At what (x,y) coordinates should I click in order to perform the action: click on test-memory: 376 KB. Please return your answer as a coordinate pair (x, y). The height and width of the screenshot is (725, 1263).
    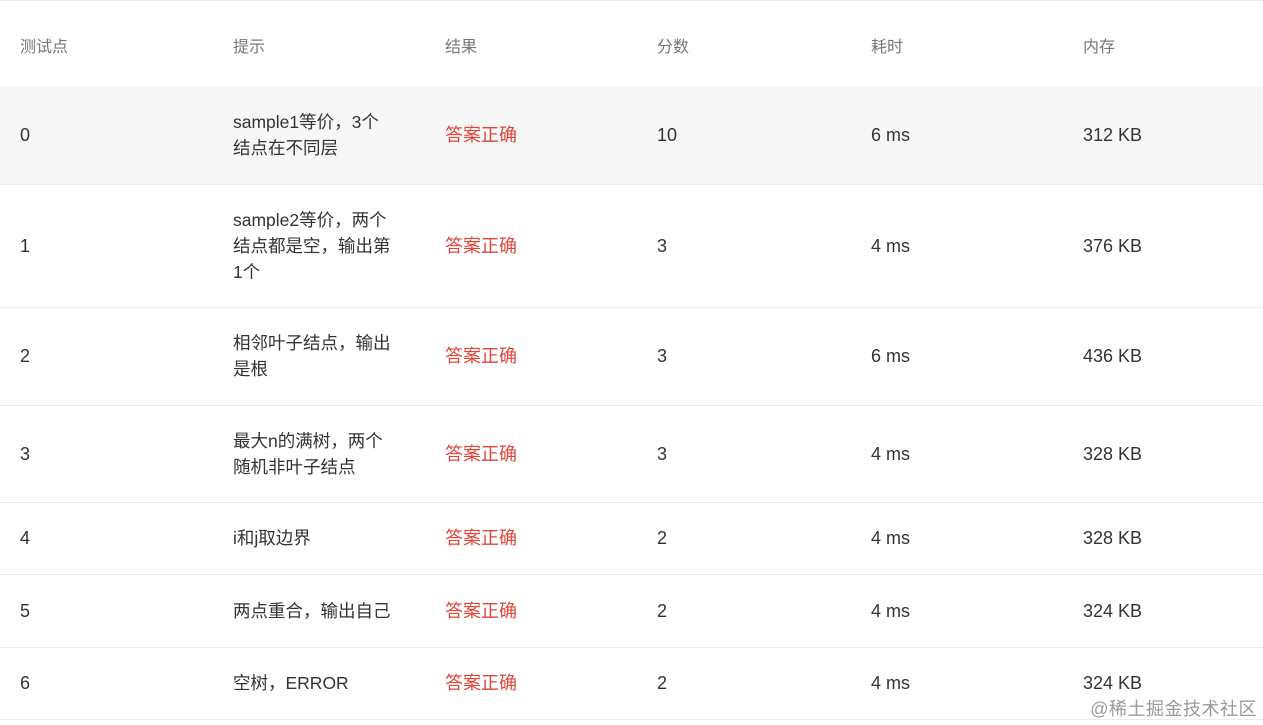
    Looking at the image, I should click on (1163, 246).